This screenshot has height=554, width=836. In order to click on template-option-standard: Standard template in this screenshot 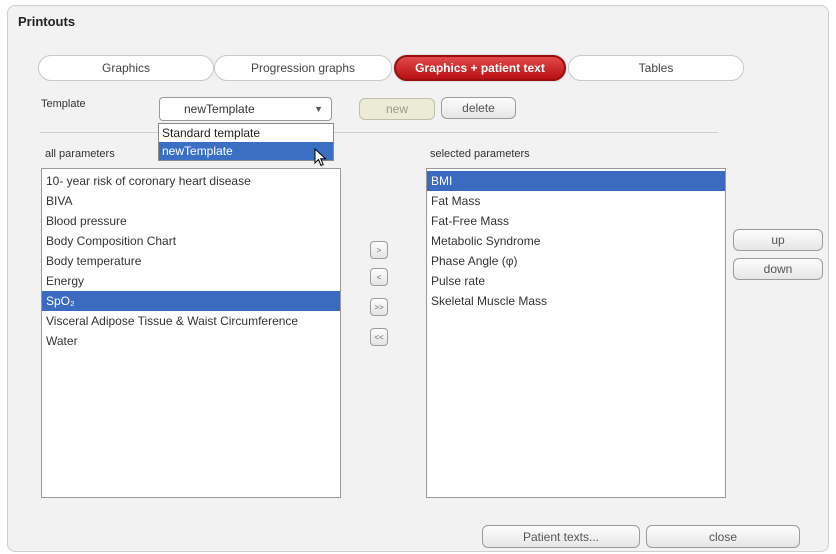, I will do `click(246, 133)`.